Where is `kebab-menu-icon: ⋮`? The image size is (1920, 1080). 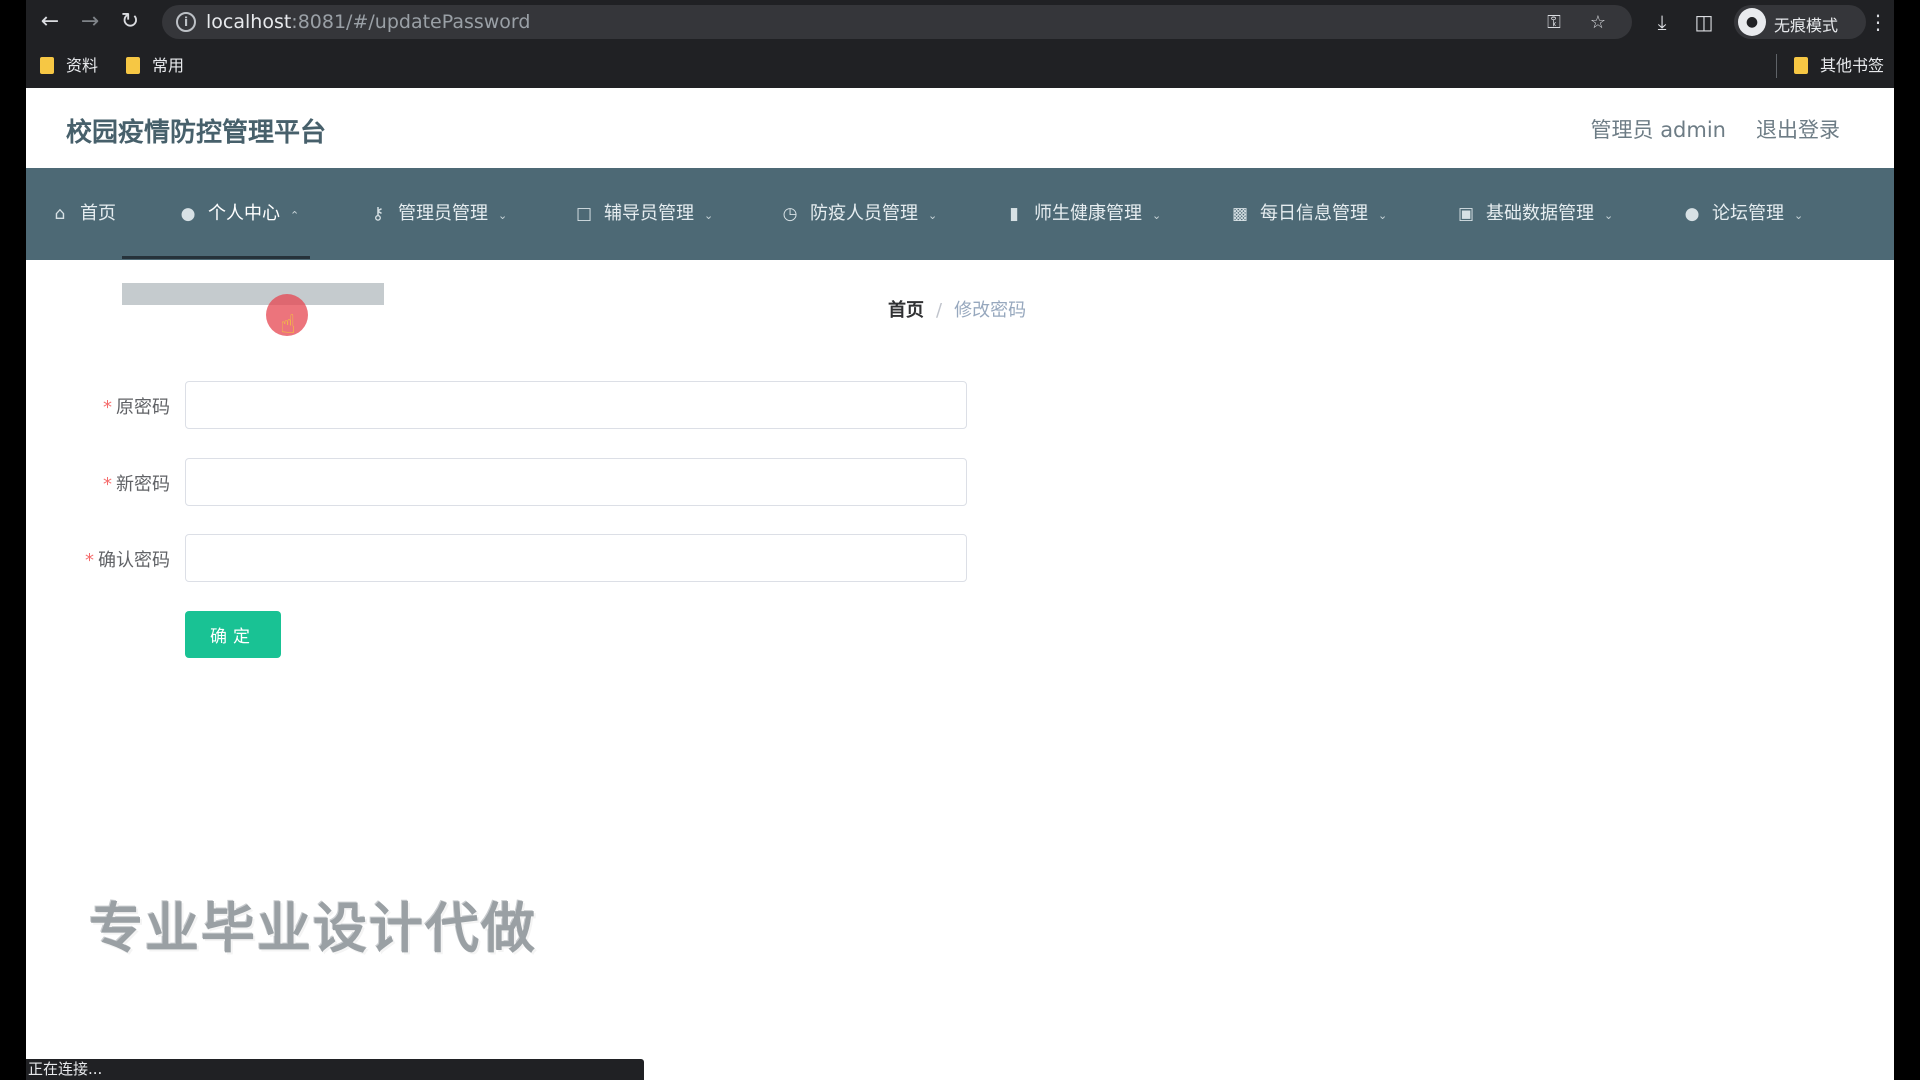 kebab-menu-icon: ⋮ is located at coordinates (1878, 22).